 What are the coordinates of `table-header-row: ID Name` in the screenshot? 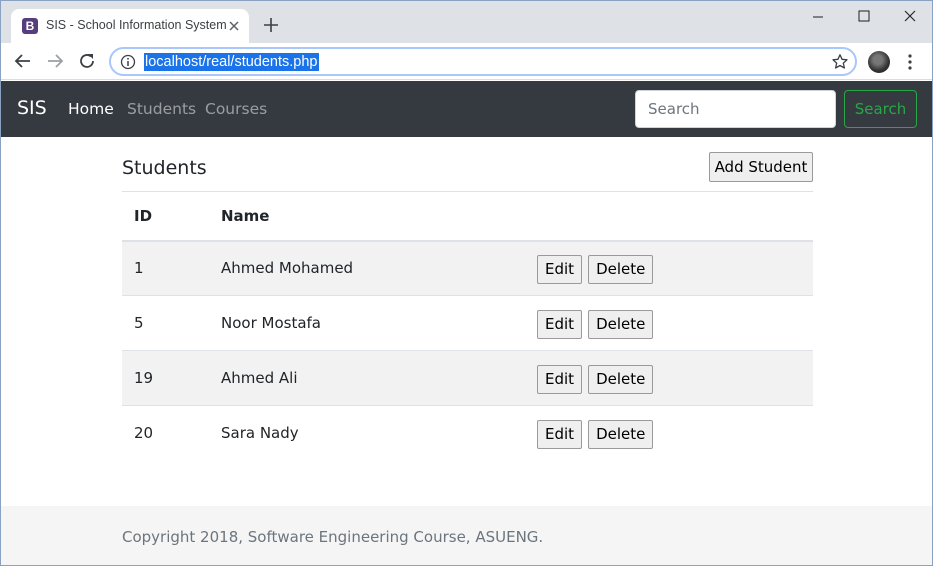 It's located at (467, 216).